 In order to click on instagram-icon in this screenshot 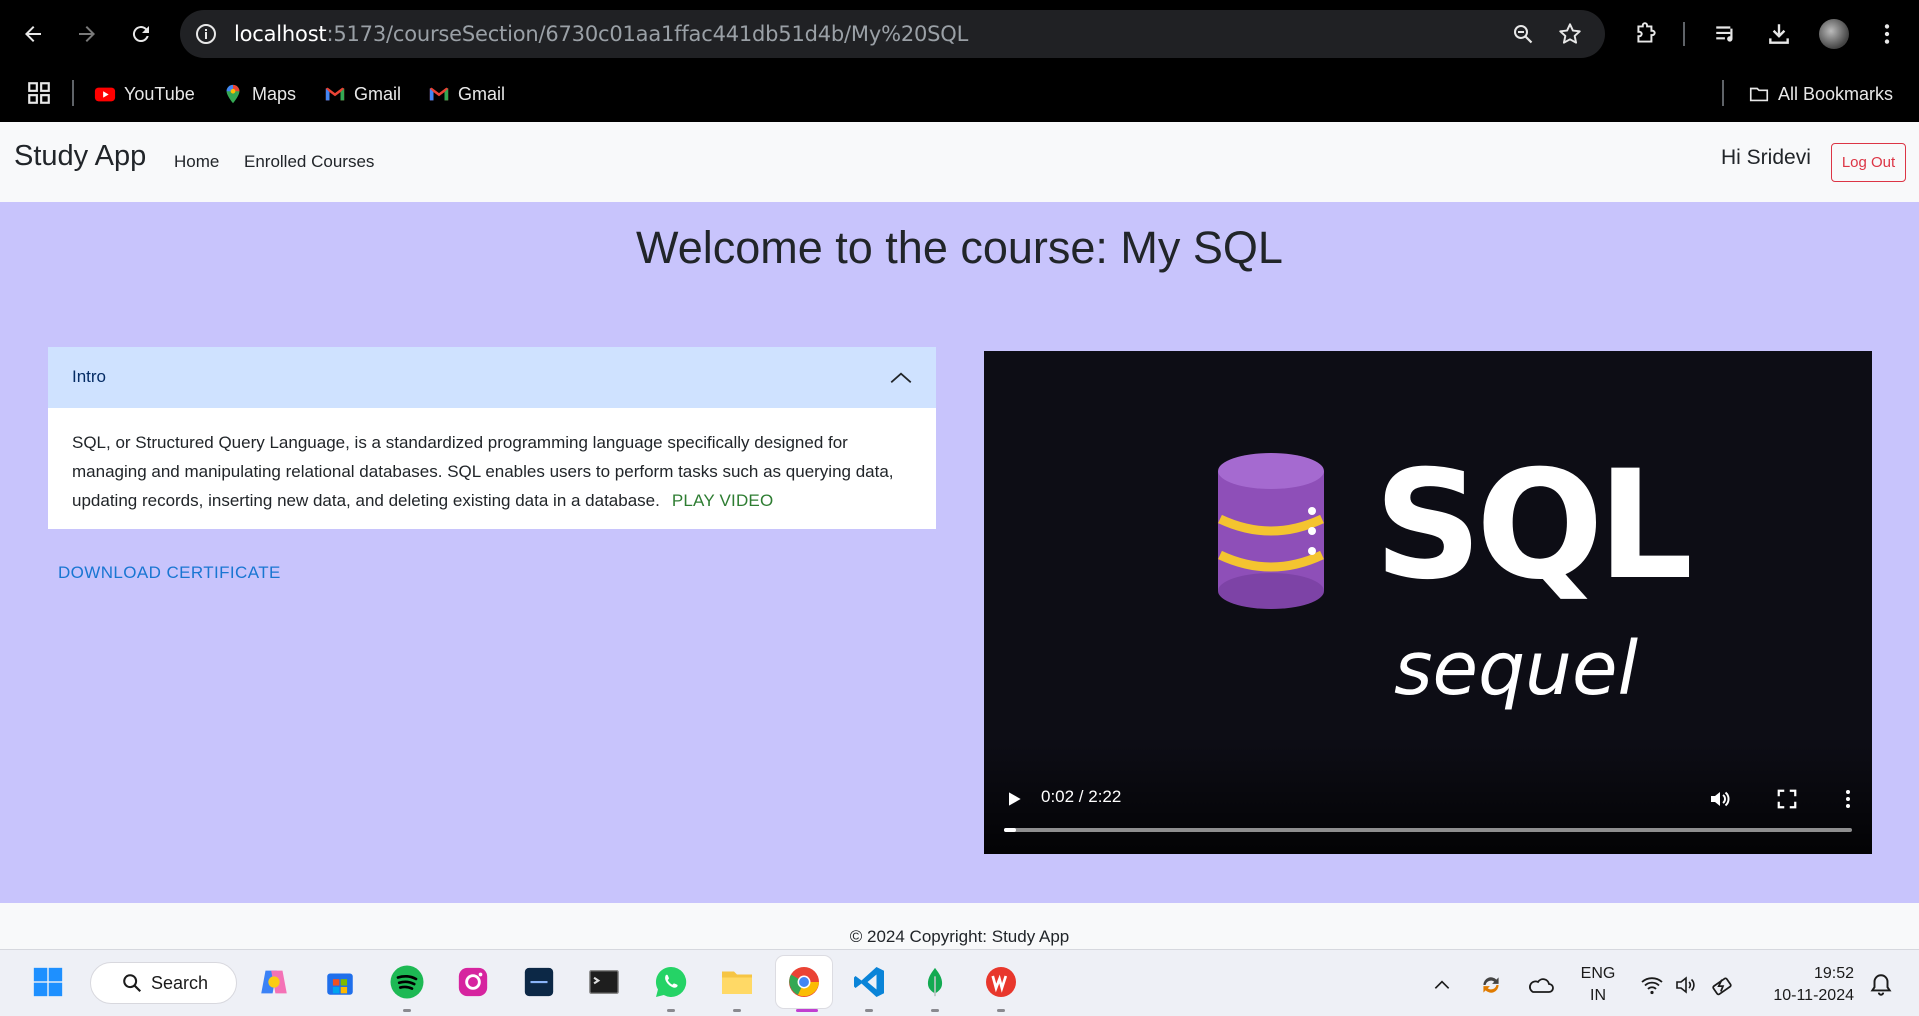, I will do `click(473, 982)`.